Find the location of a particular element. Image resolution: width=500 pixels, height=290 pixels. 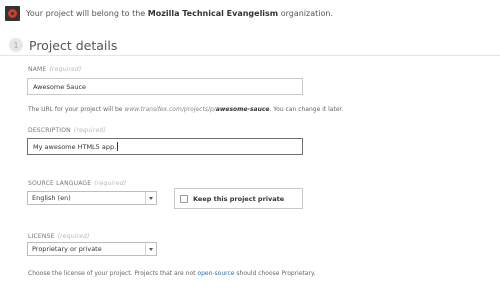

org-suffix: organization. is located at coordinates (306, 13).